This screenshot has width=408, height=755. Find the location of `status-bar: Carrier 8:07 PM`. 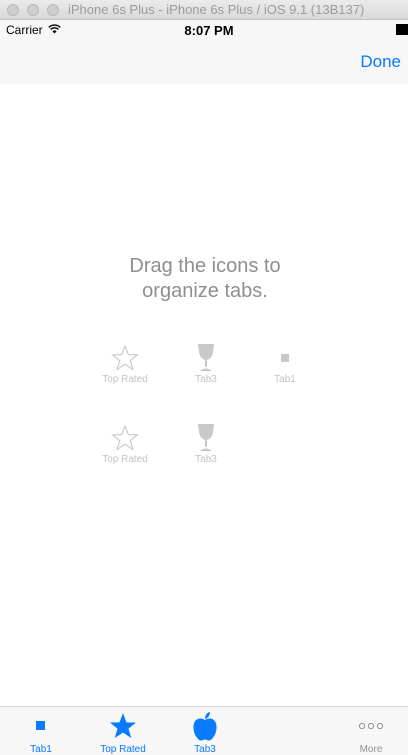

status-bar: Carrier 8:07 PM is located at coordinates (204, 30).